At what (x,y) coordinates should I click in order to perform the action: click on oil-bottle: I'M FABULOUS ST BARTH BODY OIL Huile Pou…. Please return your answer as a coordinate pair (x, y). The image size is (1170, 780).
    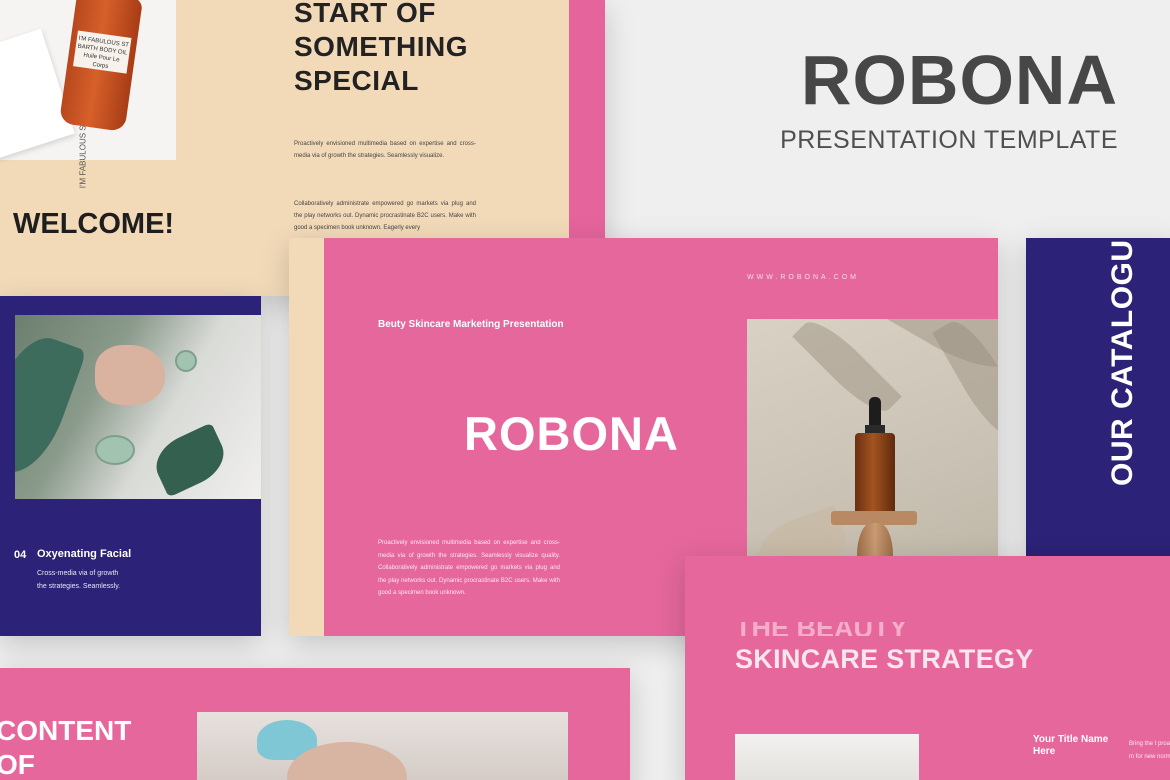
    Looking at the image, I should click on (101, 66).